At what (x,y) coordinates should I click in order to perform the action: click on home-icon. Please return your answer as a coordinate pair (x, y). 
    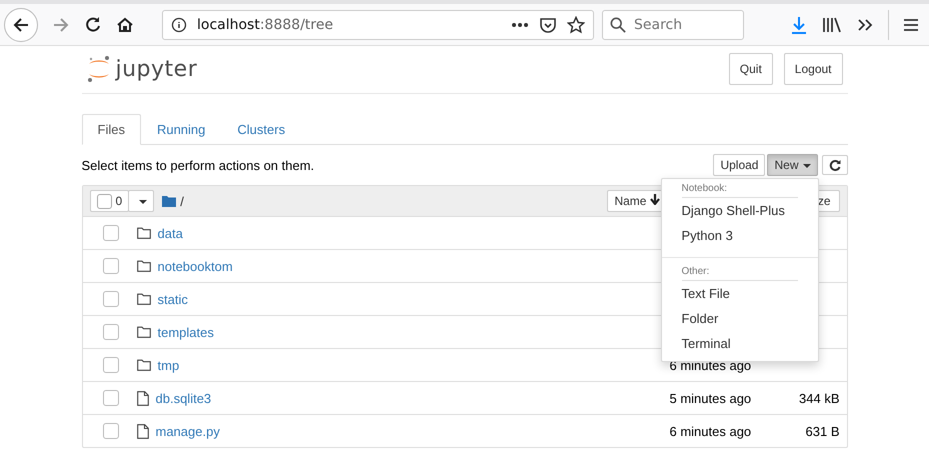
    Looking at the image, I should click on (125, 25).